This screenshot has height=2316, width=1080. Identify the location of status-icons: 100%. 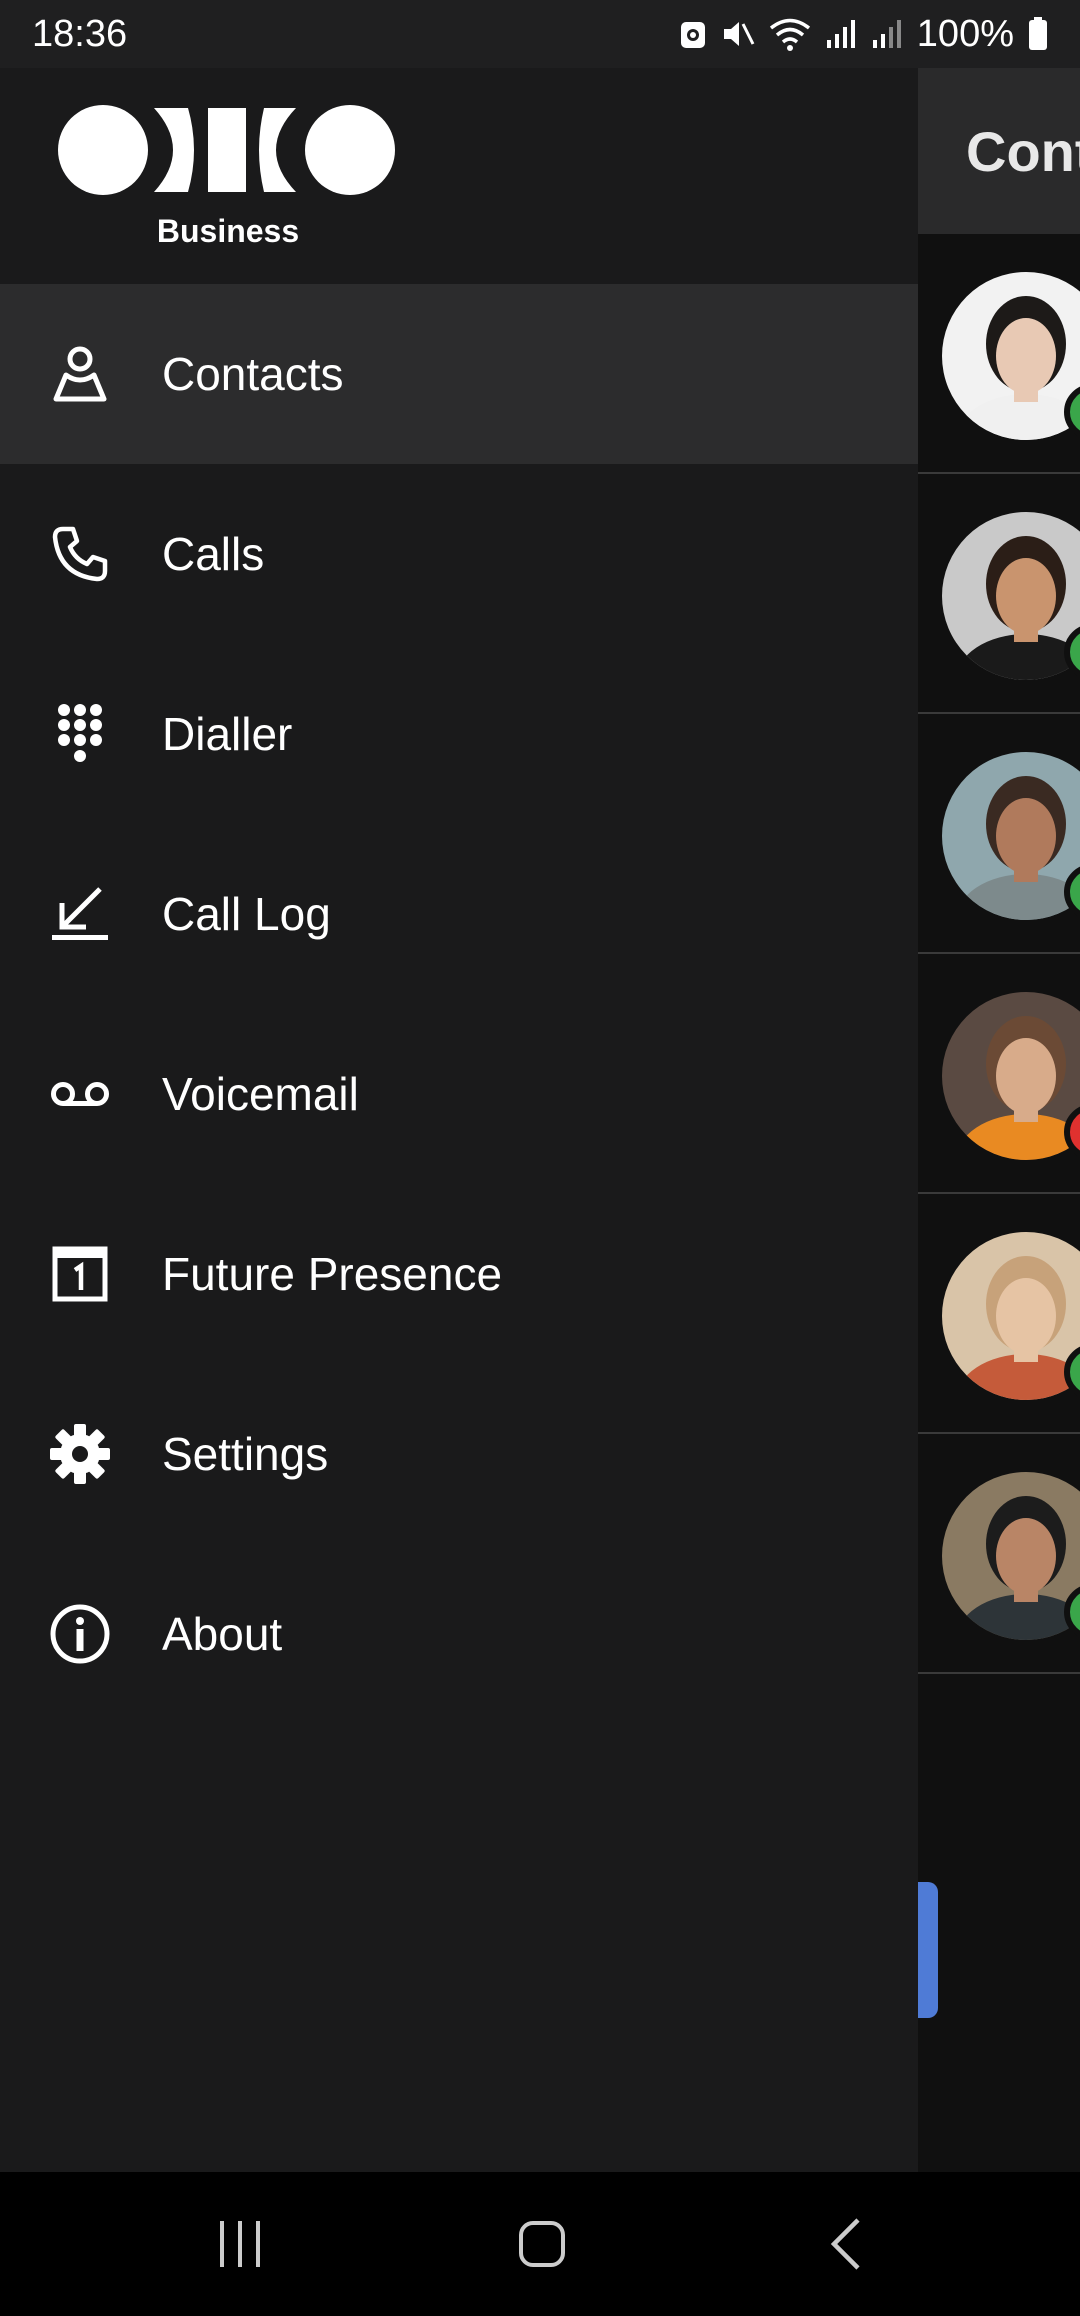
(863, 34).